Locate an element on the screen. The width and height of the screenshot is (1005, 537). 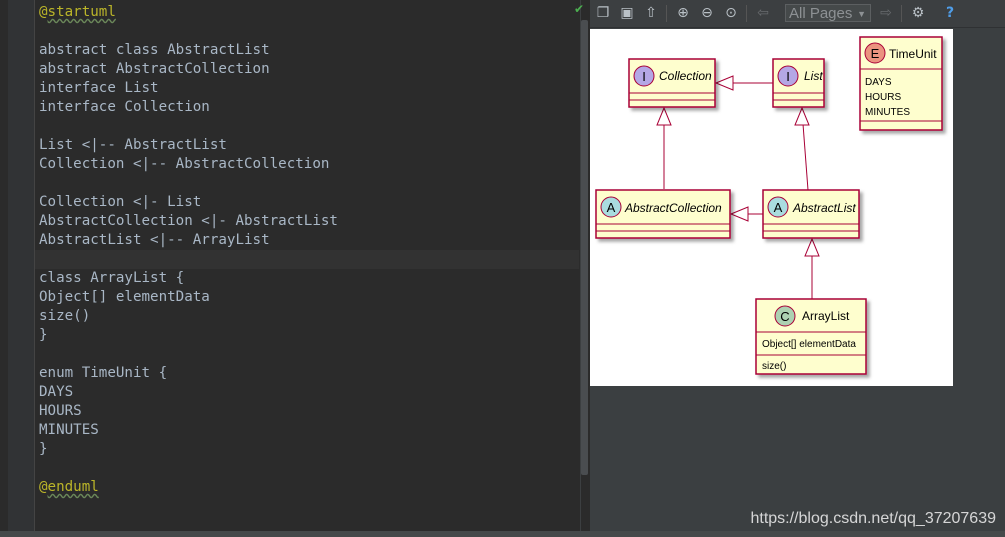
stereotype-letter: C is located at coordinates (784, 316).